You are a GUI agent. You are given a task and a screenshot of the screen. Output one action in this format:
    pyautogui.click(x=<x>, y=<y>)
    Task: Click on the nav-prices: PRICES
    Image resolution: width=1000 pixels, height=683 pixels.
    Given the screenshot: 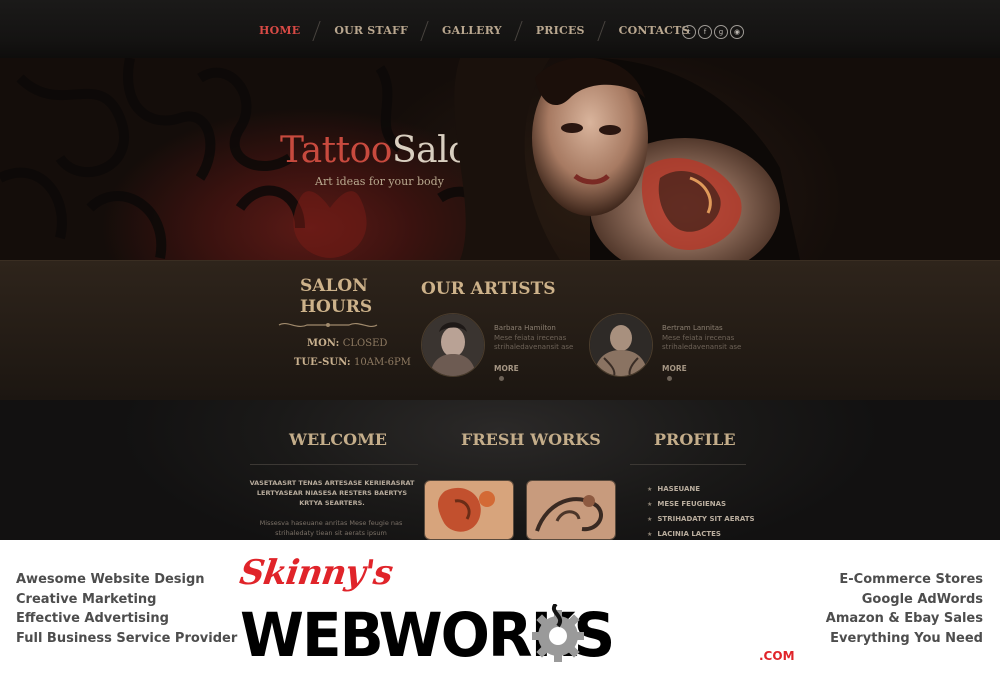 What is the action you would take?
    pyautogui.click(x=560, y=30)
    